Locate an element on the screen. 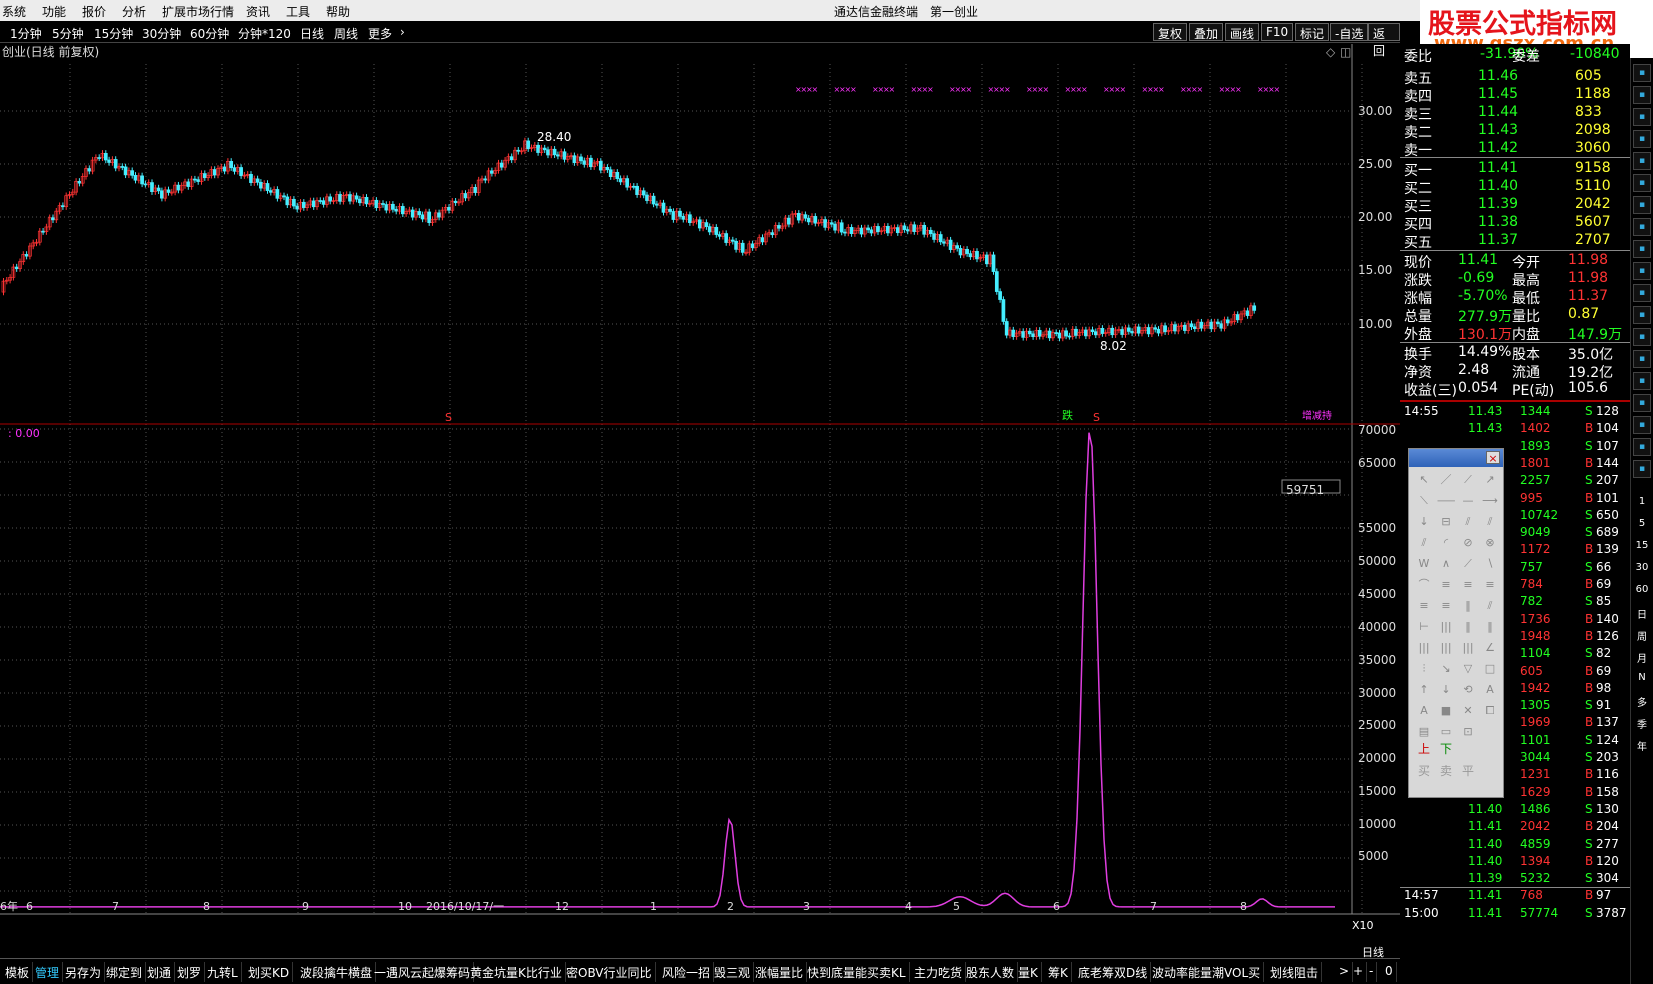 The width and height of the screenshot is (1653, 984). indicator-tab: 底老筹双D线 is located at coordinates (1113, 972).